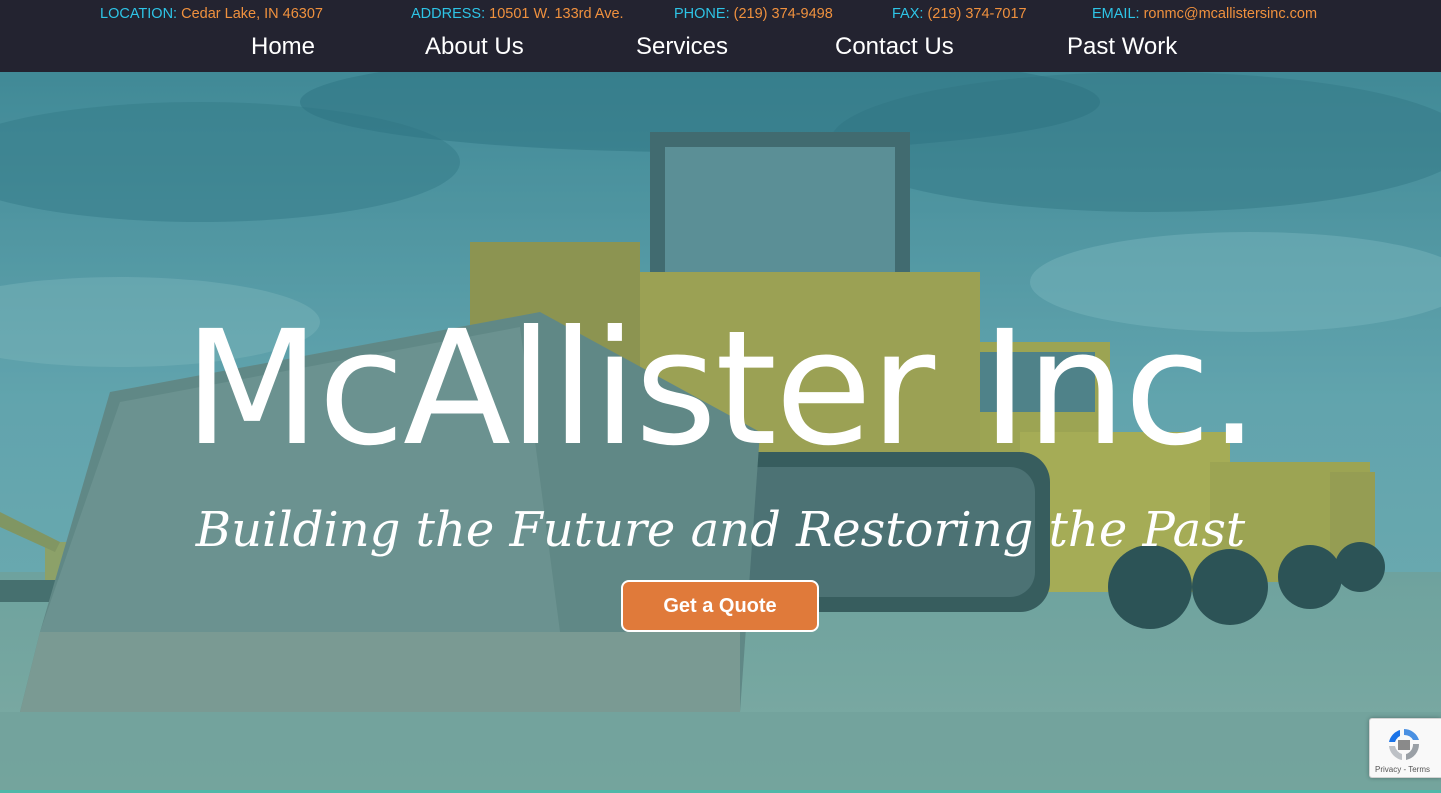  Describe the element at coordinates (1116, 14) in the screenshot. I see `email-label: EMAIL:` at that location.